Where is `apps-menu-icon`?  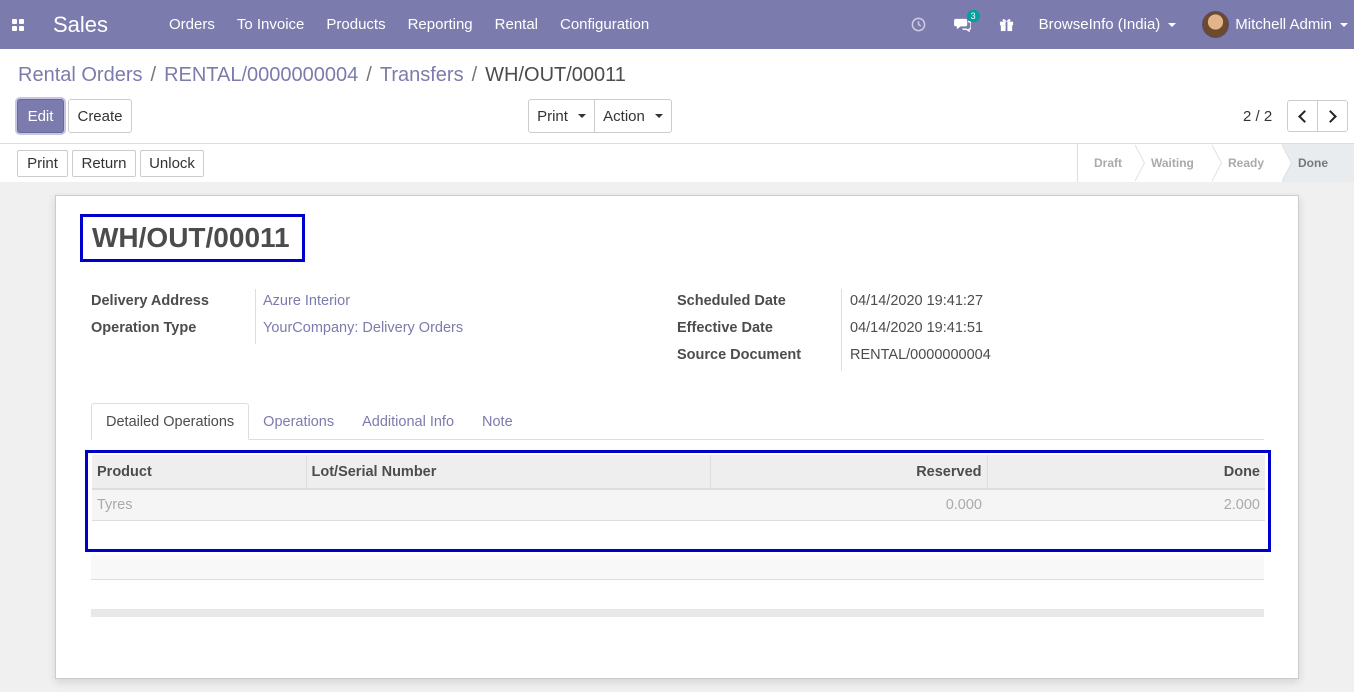
apps-menu-icon is located at coordinates (18, 24).